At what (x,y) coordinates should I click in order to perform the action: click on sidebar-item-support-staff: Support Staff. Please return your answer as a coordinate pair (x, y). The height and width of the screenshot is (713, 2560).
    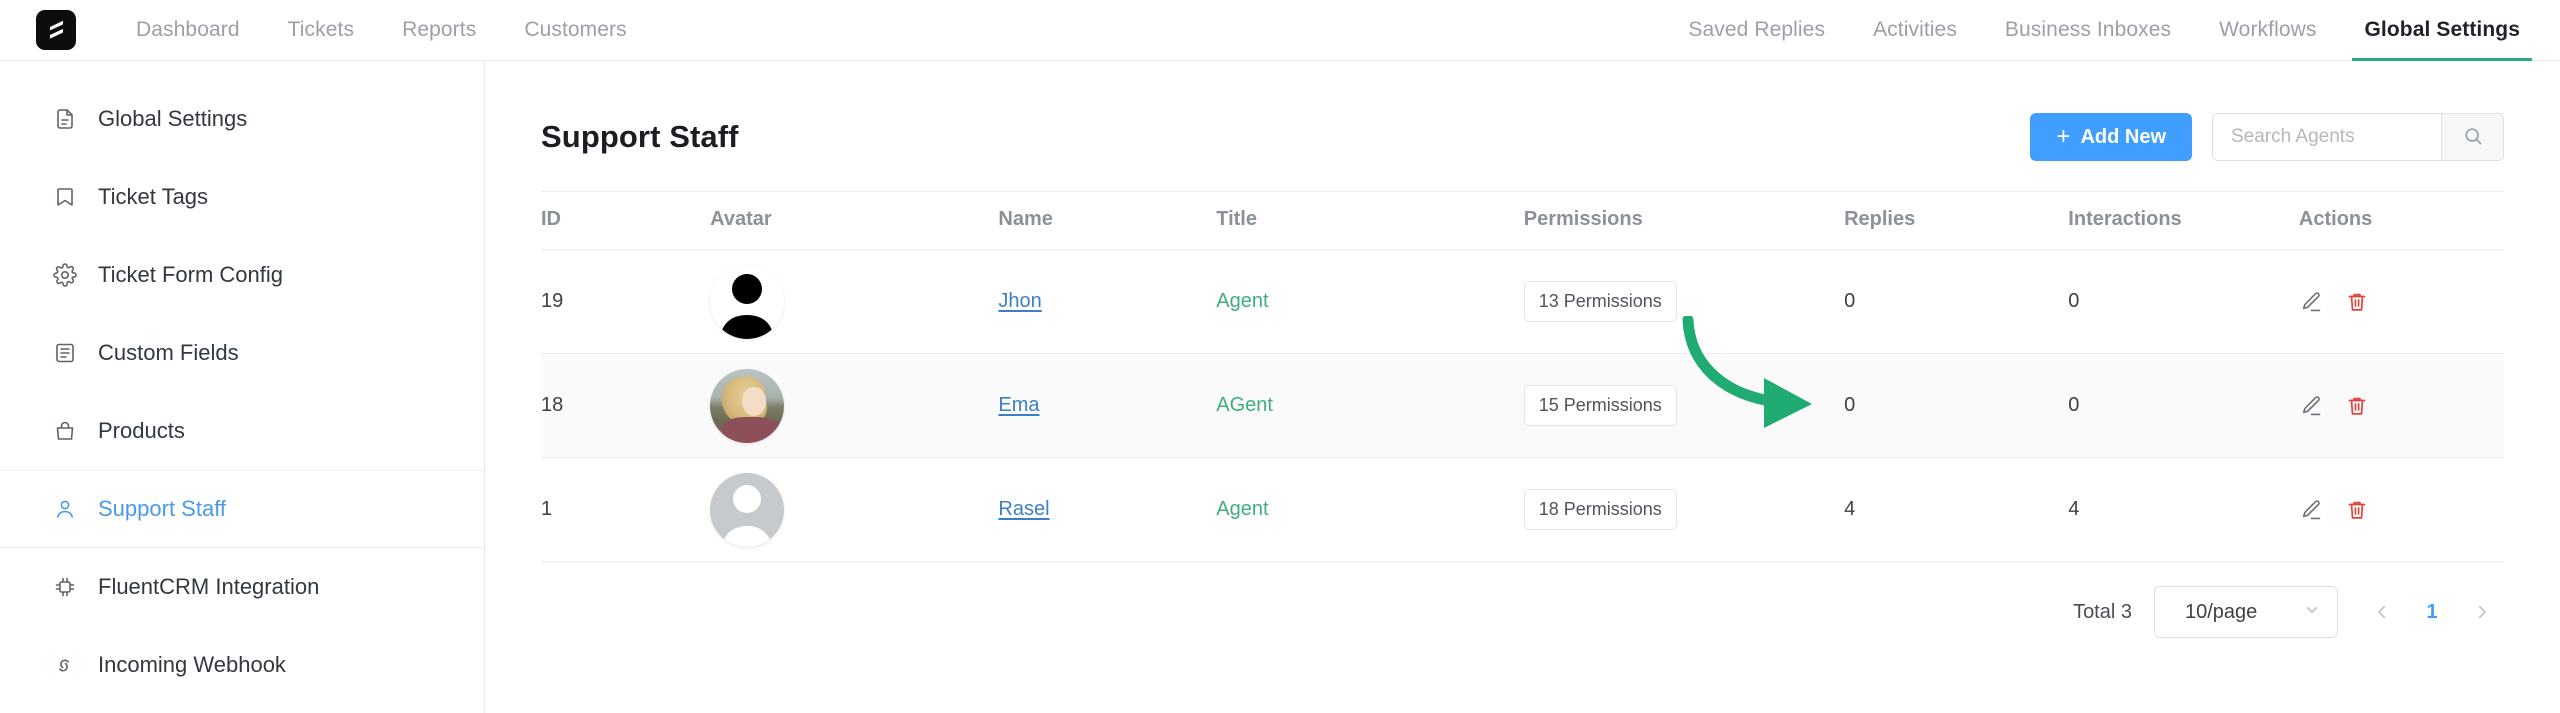
    Looking at the image, I should click on (242, 509).